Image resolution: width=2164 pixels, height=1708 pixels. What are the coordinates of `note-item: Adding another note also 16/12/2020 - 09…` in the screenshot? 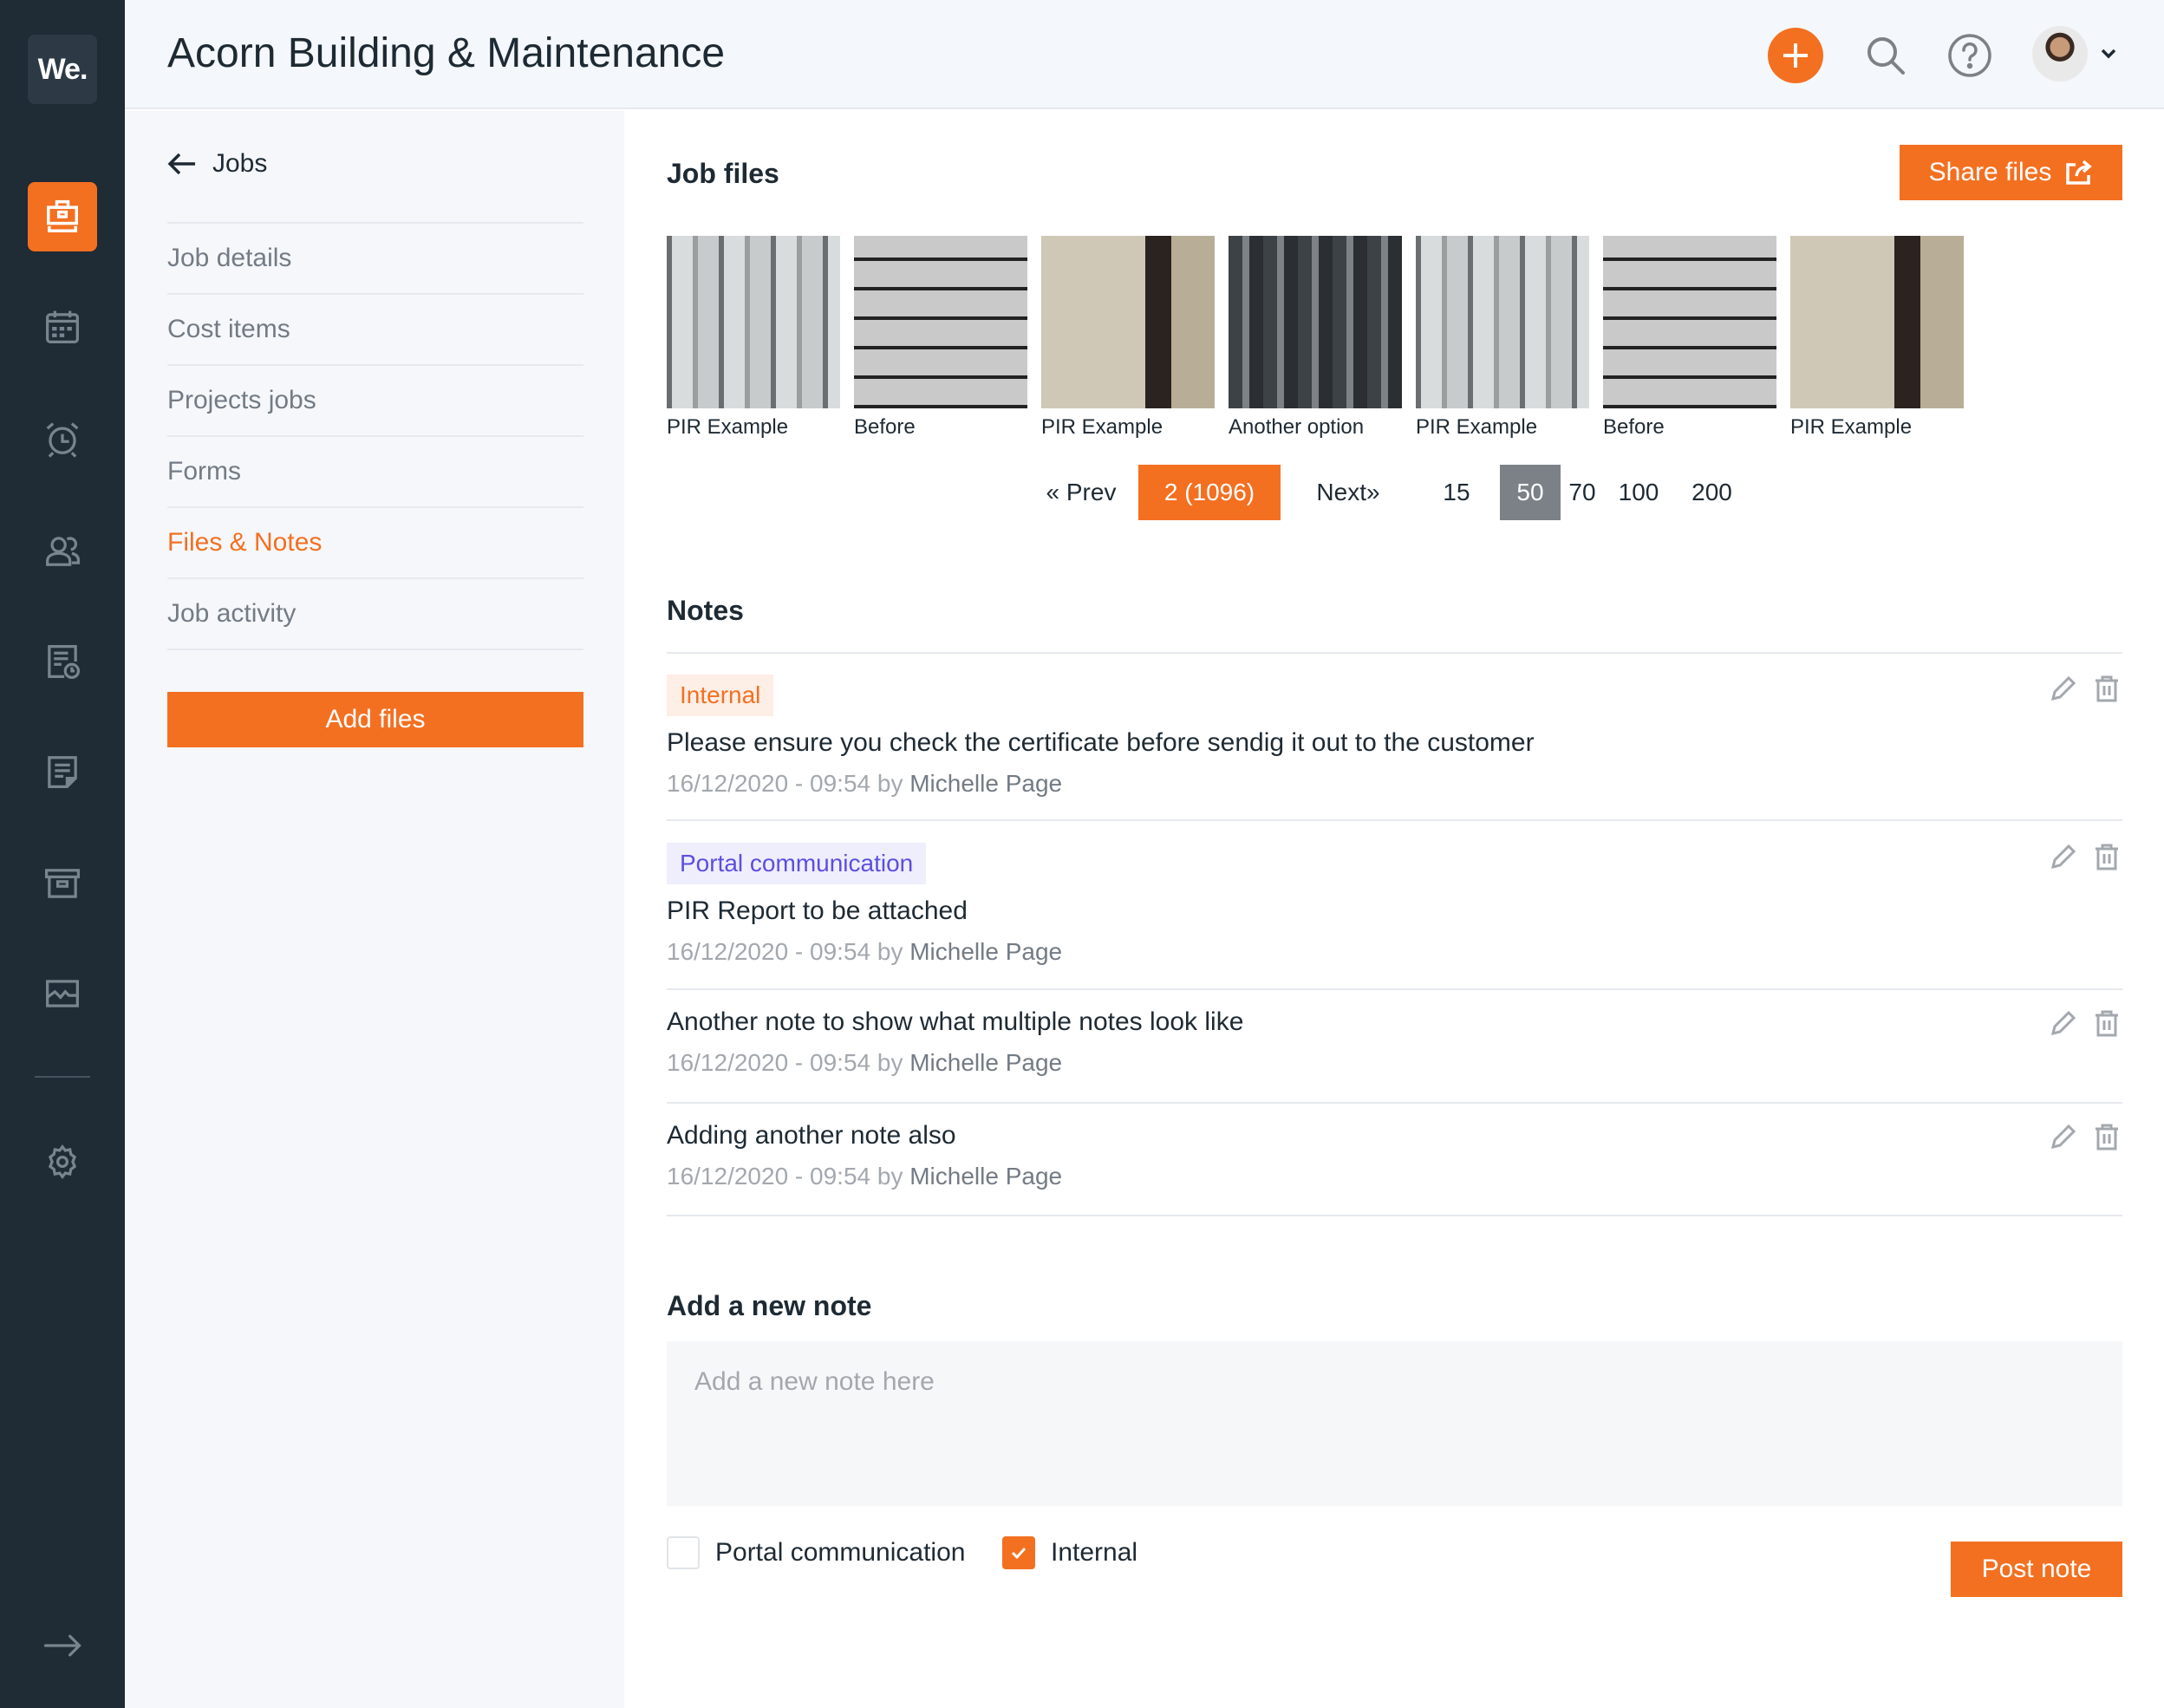 It's located at (1394, 1155).